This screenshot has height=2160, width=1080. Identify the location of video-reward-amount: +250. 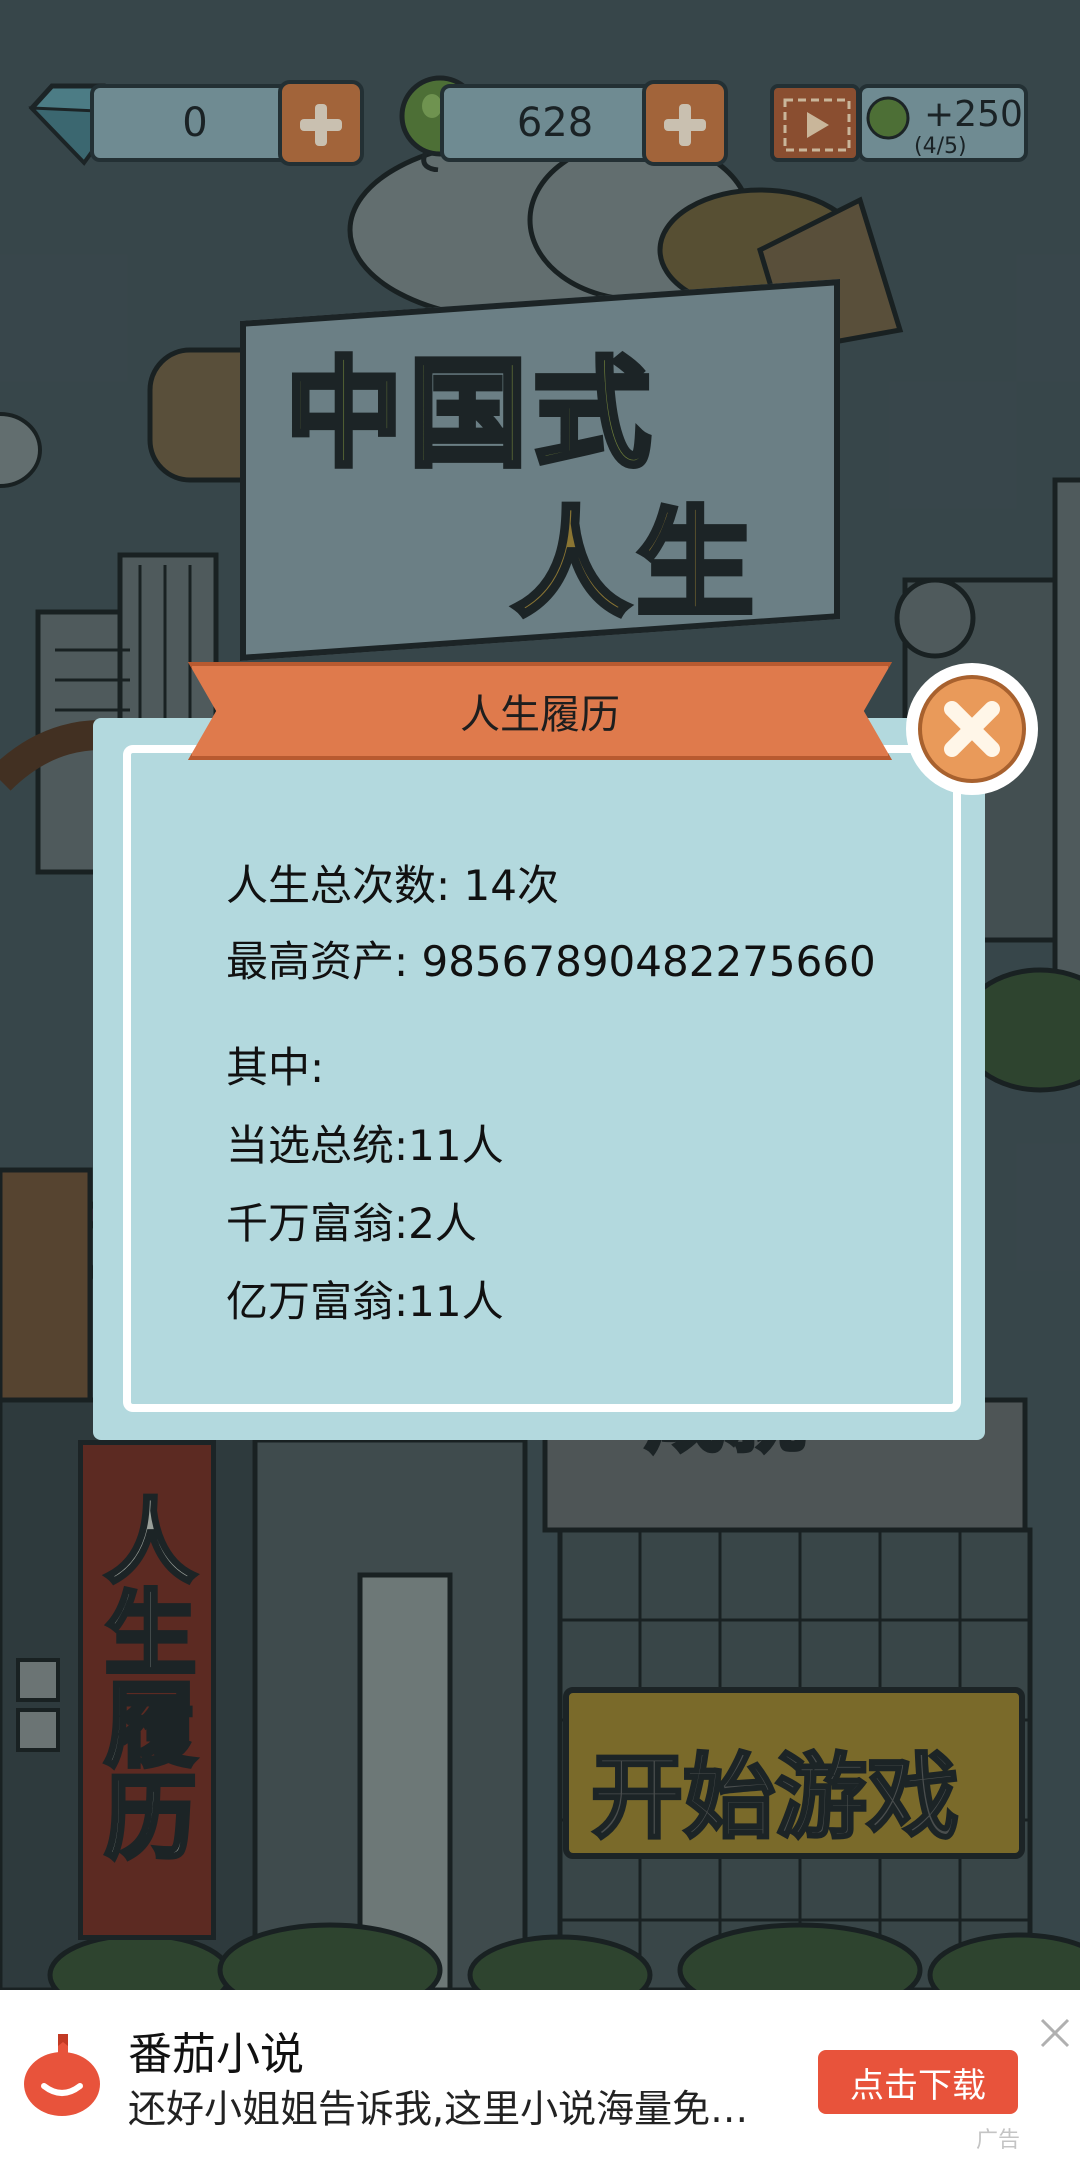
(973, 114).